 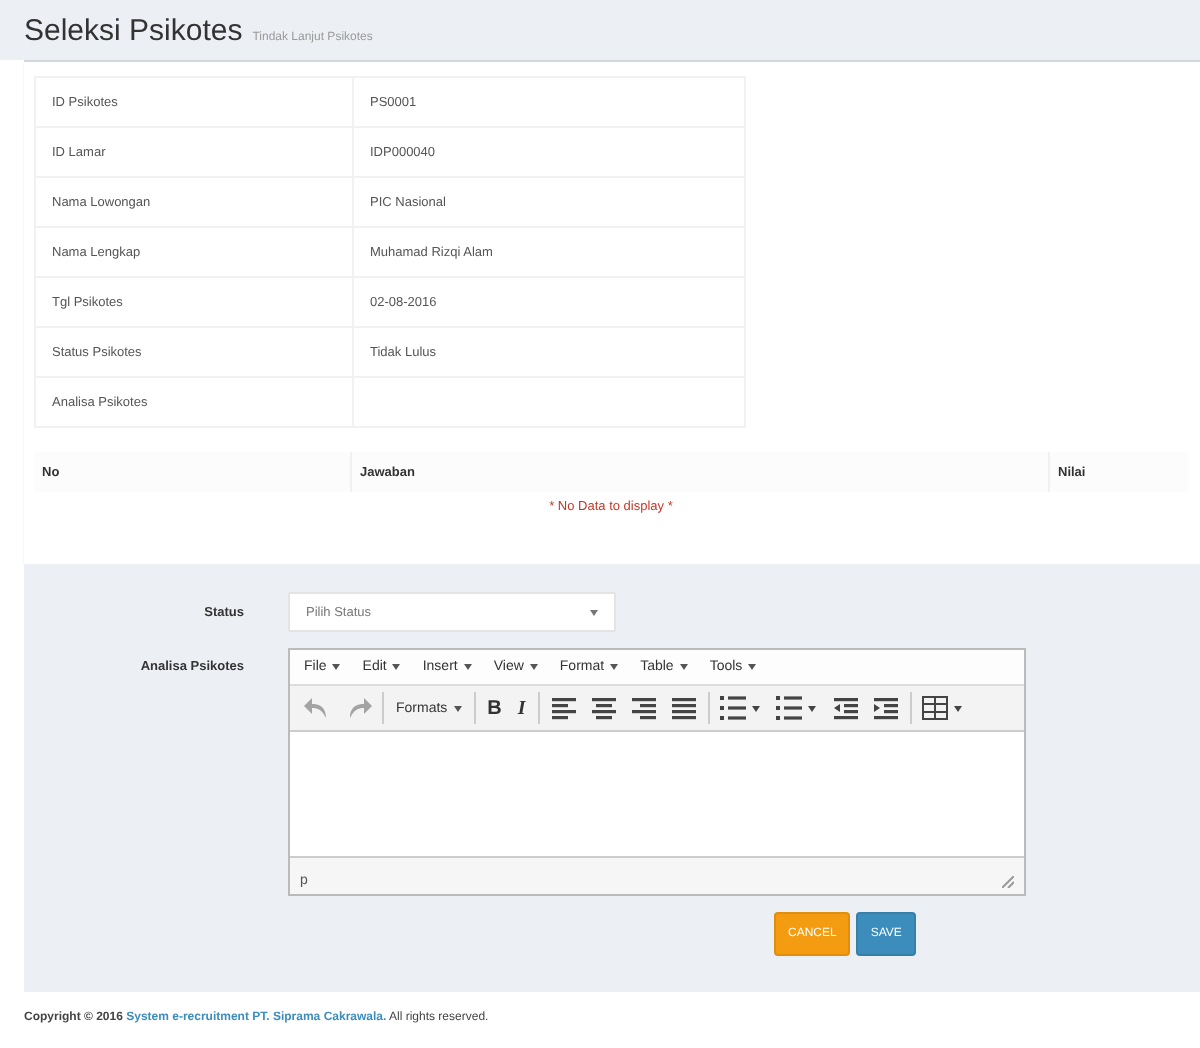 What do you see at coordinates (943, 708) in the screenshot?
I see `table-icon` at bounding box center [943, 708].